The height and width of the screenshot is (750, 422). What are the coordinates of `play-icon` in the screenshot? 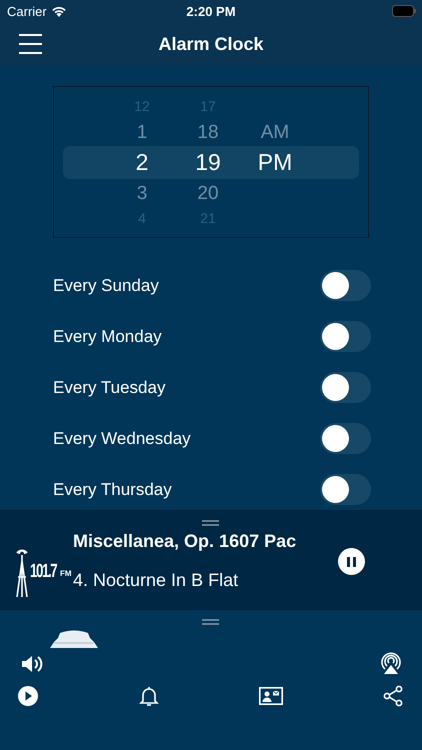 It's located at (28, 696).